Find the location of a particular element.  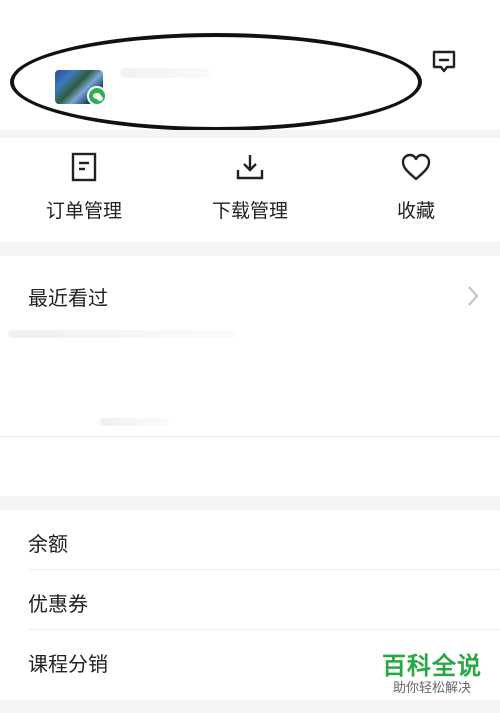

divider-line is located at coordinates (250, 436).